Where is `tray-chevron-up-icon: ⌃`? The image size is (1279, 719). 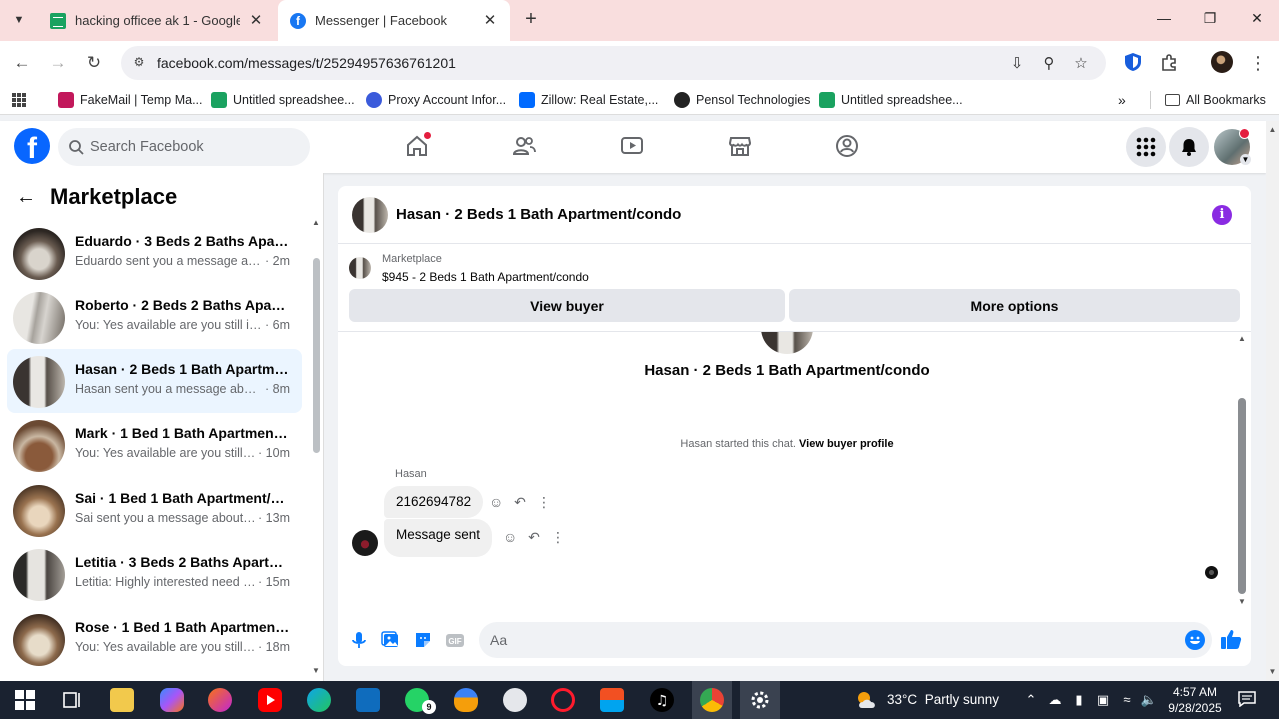
tray-chevron-up-icon: ⌃ is located at coordinates (1031, 700).